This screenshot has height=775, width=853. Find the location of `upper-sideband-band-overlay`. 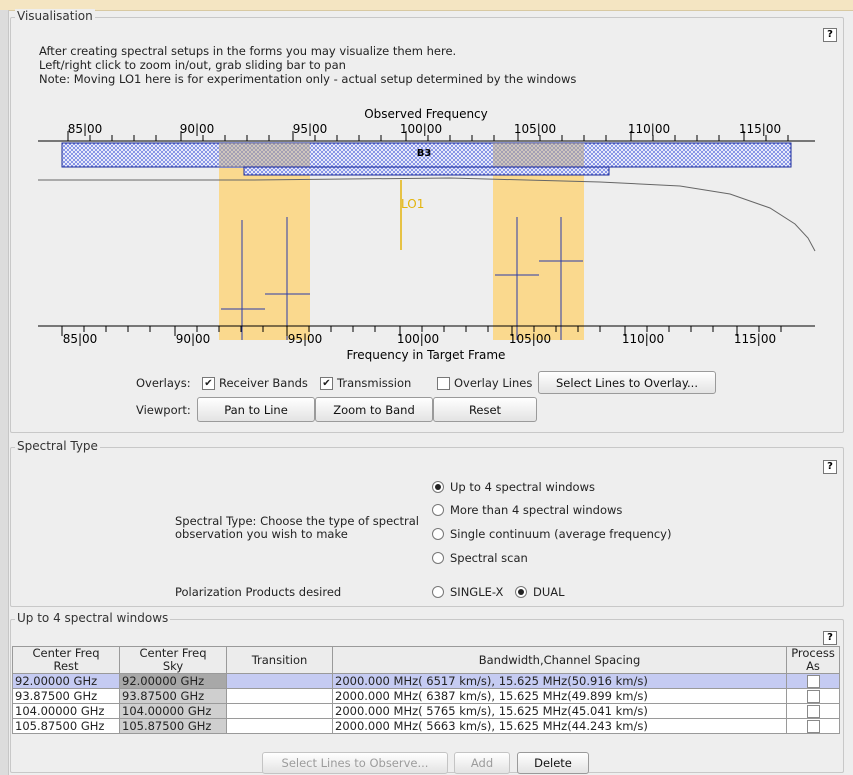

upper-sideband-band-overlay is located at coordinates (538, 155).